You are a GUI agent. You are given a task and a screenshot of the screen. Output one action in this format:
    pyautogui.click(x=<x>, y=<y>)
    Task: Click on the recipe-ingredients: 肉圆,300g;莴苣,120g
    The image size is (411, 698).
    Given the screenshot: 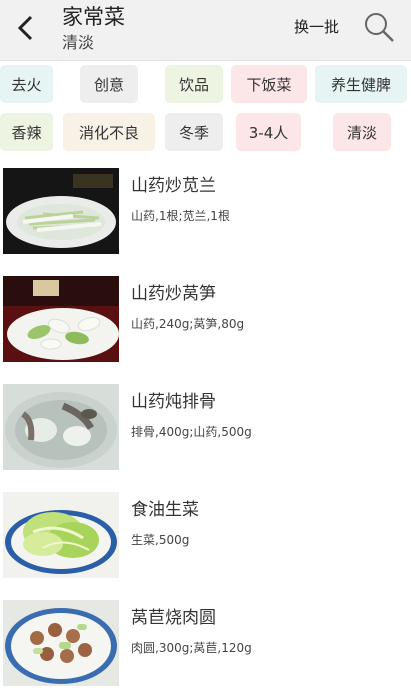 What is the action you would take?
    pyautogui.click(x=191, y=648)
    